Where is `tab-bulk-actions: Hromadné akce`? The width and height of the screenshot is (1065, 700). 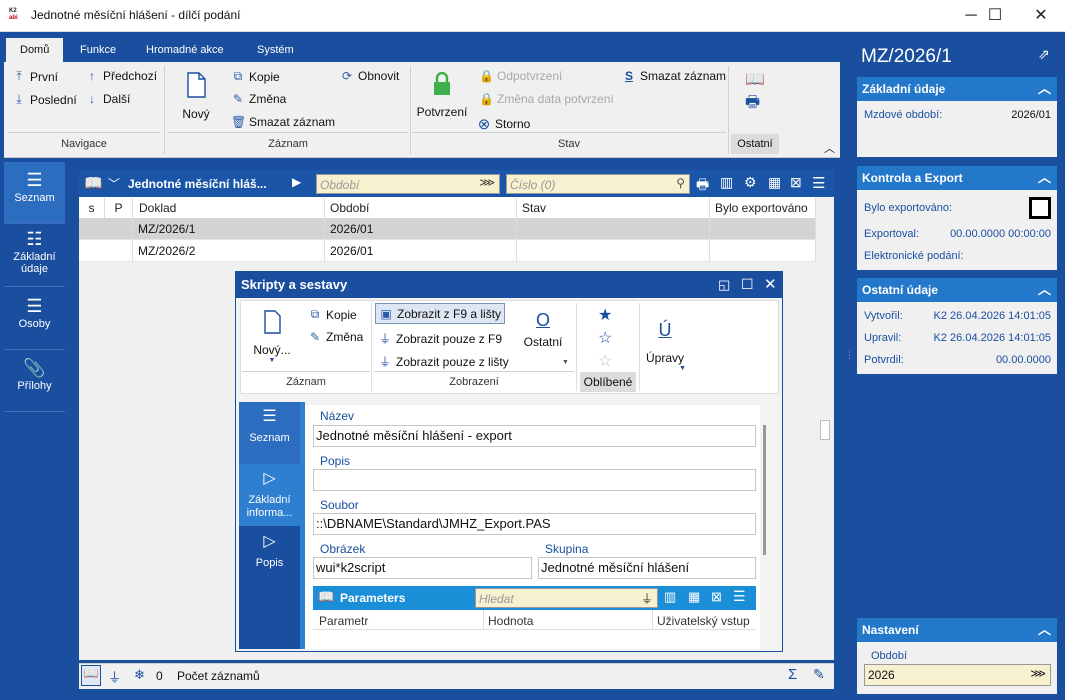 tab-bulk-actions: Hromadné akce is located at coordinates (185, 50).